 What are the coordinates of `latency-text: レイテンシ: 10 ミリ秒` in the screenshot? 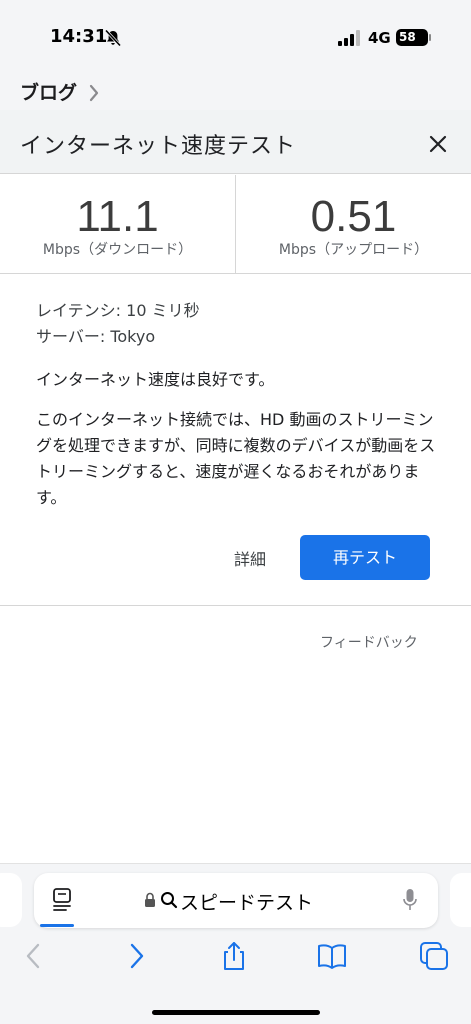 It's located at (118, 310).